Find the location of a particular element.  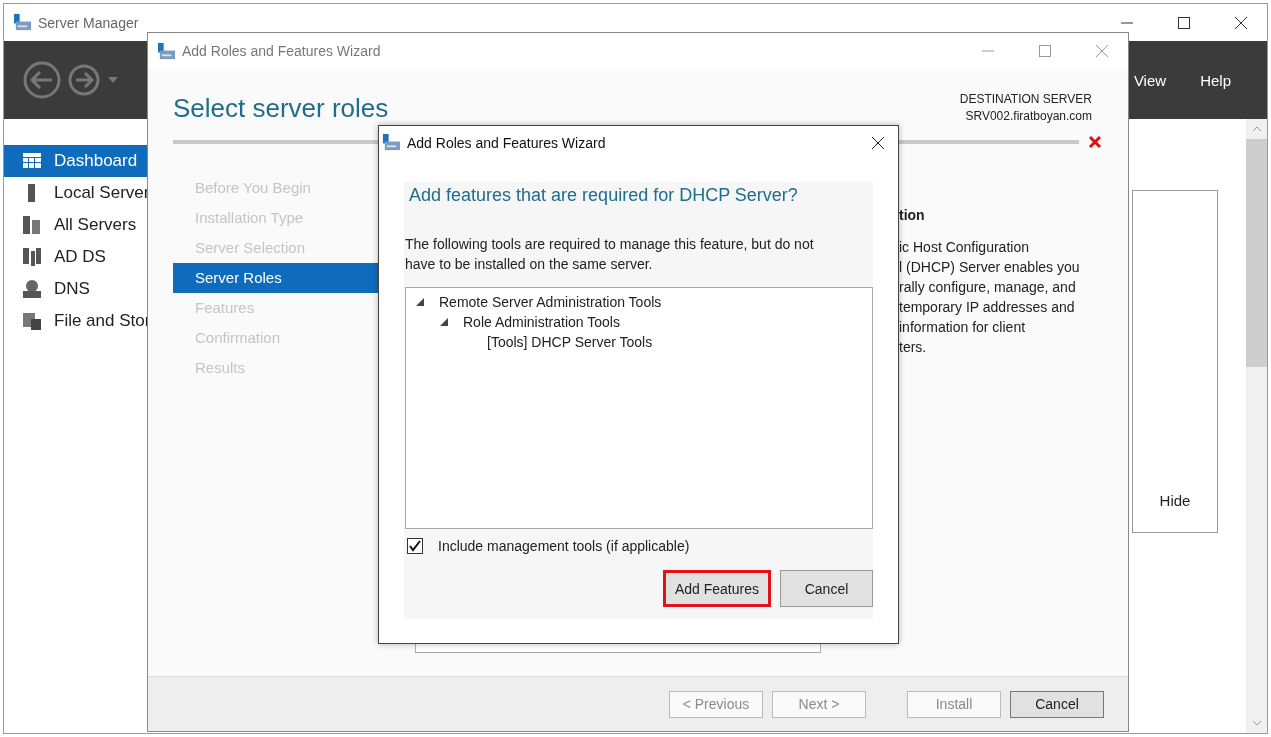

description-text: ters. is located at coordinates (913, 347).